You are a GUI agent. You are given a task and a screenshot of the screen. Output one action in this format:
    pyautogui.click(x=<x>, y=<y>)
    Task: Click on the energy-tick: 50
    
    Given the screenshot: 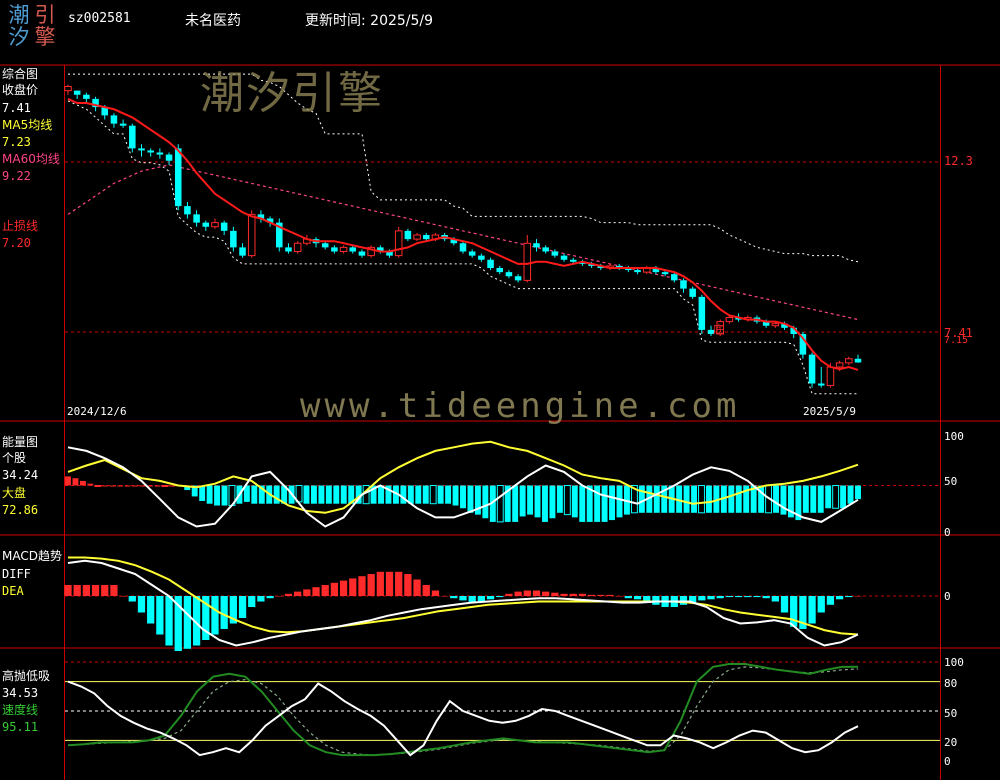 What is the action you would take?
    pyautogui.click(x=951, y=481)
    